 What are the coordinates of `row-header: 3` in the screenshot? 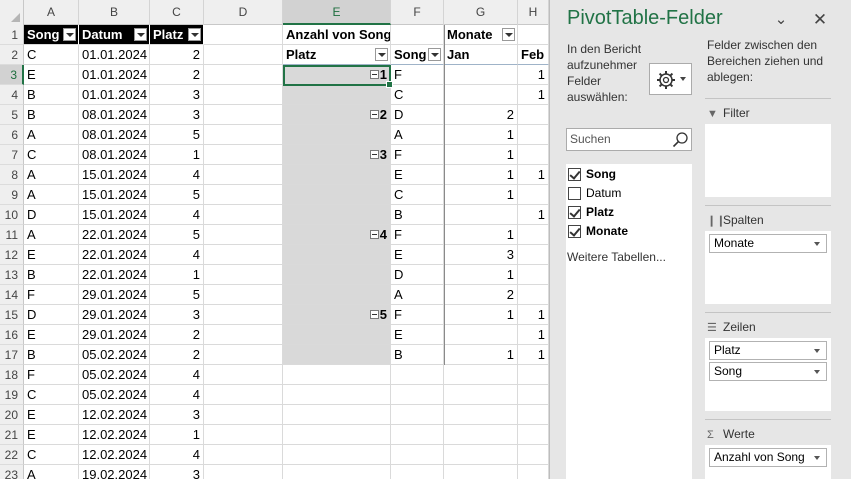 It's located at (12, 75).